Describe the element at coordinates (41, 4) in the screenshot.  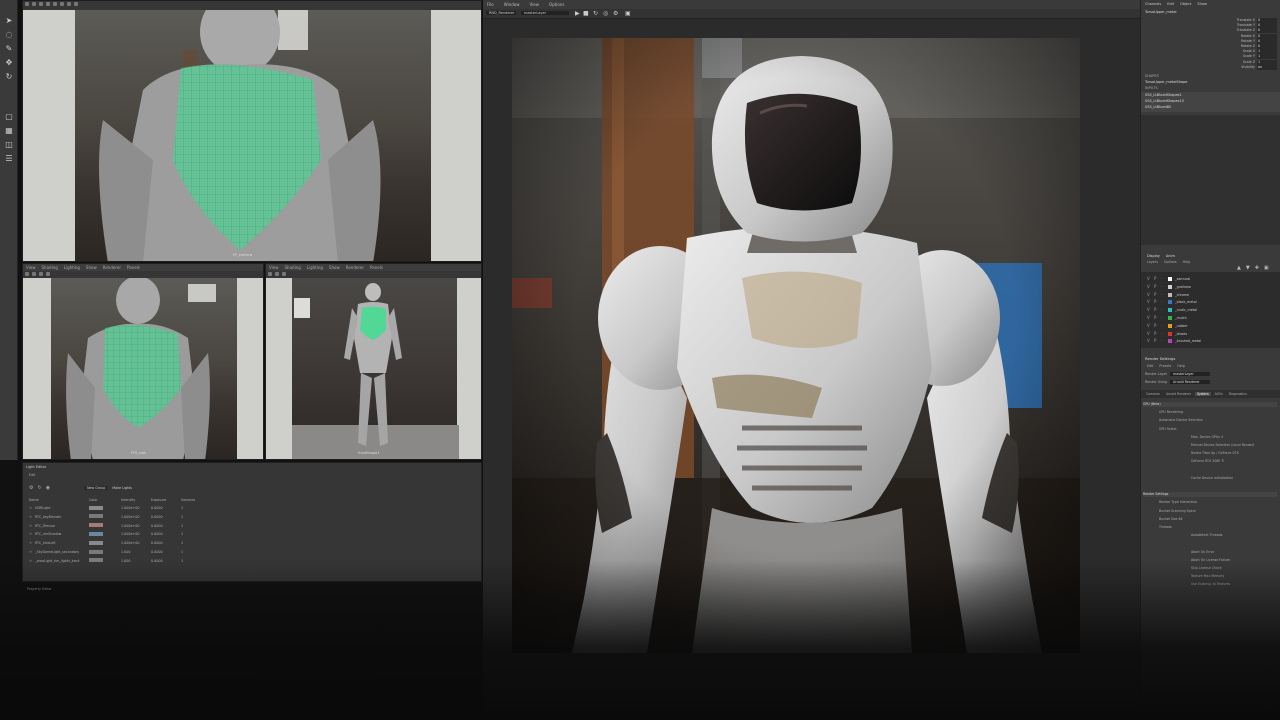
I see `toolbar-wireframe-icon` at that location.